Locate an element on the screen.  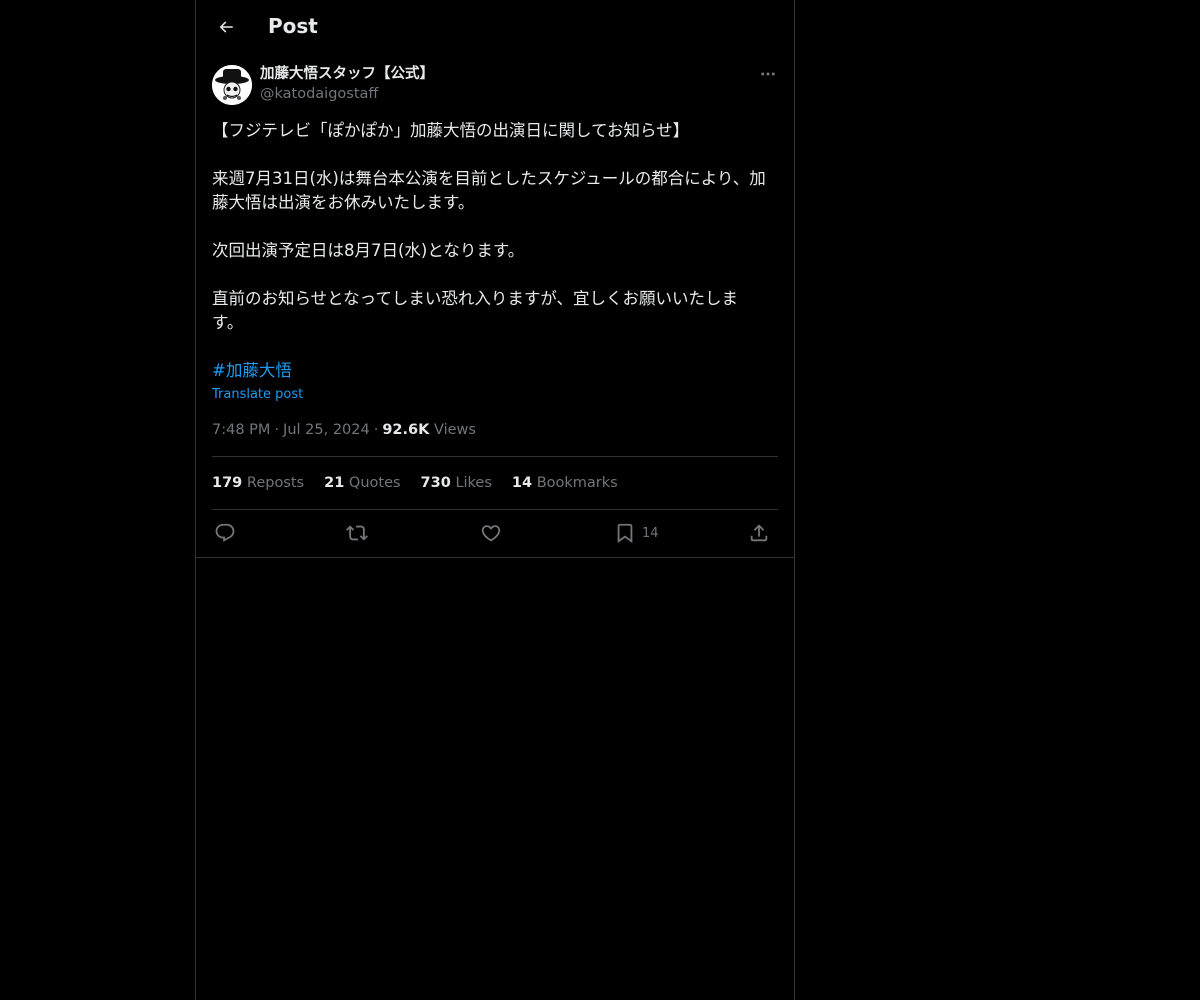
views-count: 92.6K is located at coordinates (406, 430).